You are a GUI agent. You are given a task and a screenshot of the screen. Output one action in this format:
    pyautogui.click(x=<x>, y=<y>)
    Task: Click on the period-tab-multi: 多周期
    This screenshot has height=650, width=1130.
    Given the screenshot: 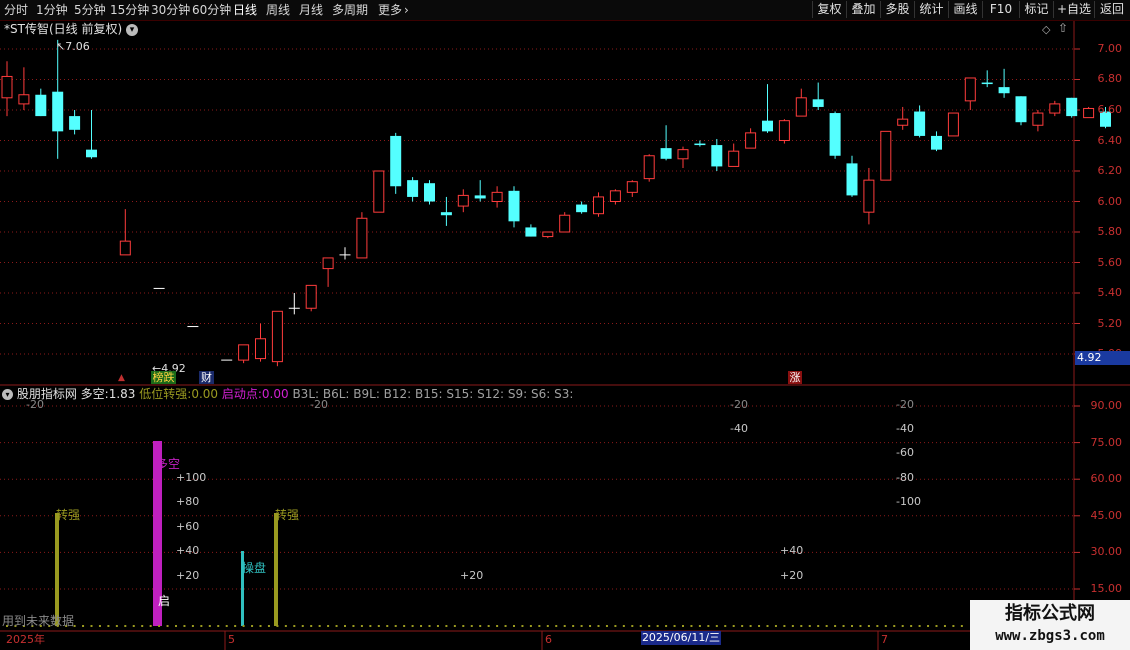 What is the action you would take?
    pyautogui.click(x=350, y=10)
    